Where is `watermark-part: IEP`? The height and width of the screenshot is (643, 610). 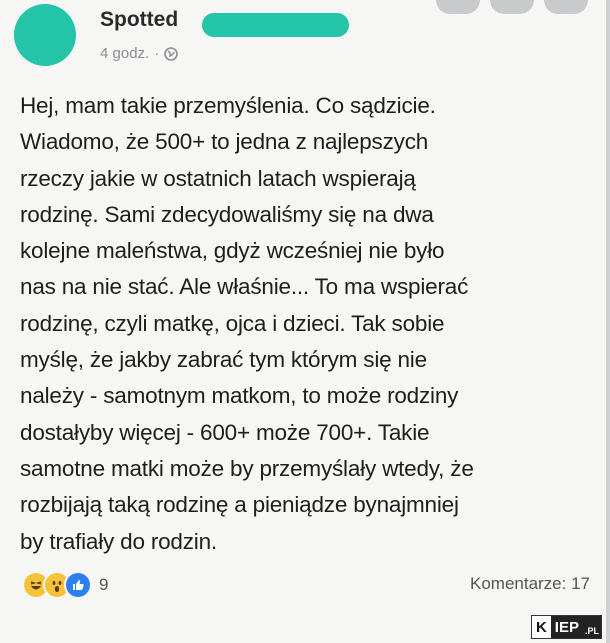
watermark-part: IEP is located at coordinates (566, 627).